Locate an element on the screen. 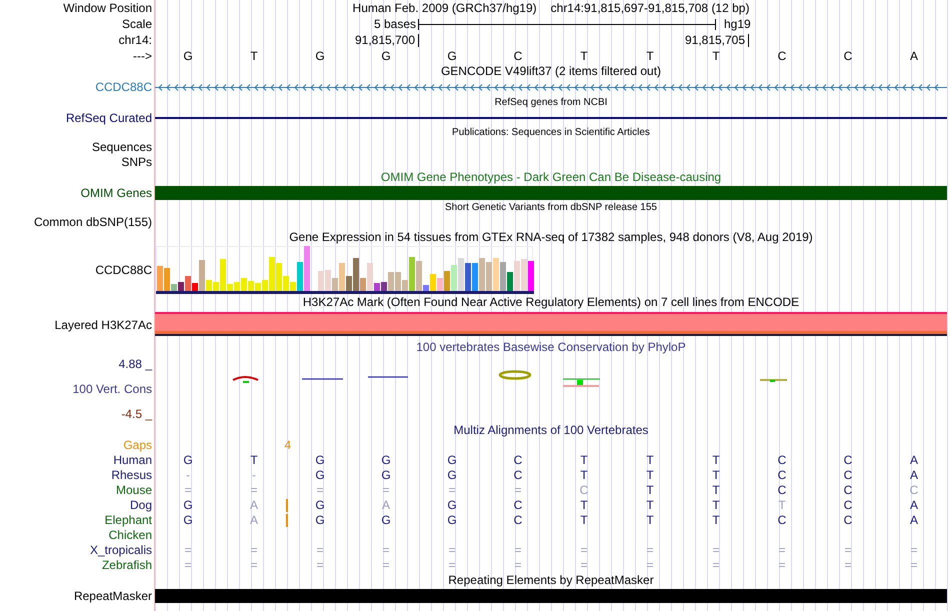 The image size is (950, 611). axis-label: 4.88 _ is located at coordinates (135, 364).